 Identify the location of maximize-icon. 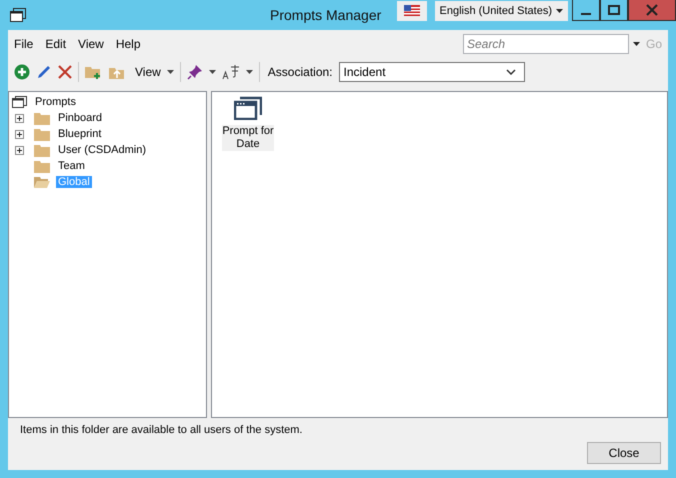
(614, 9).